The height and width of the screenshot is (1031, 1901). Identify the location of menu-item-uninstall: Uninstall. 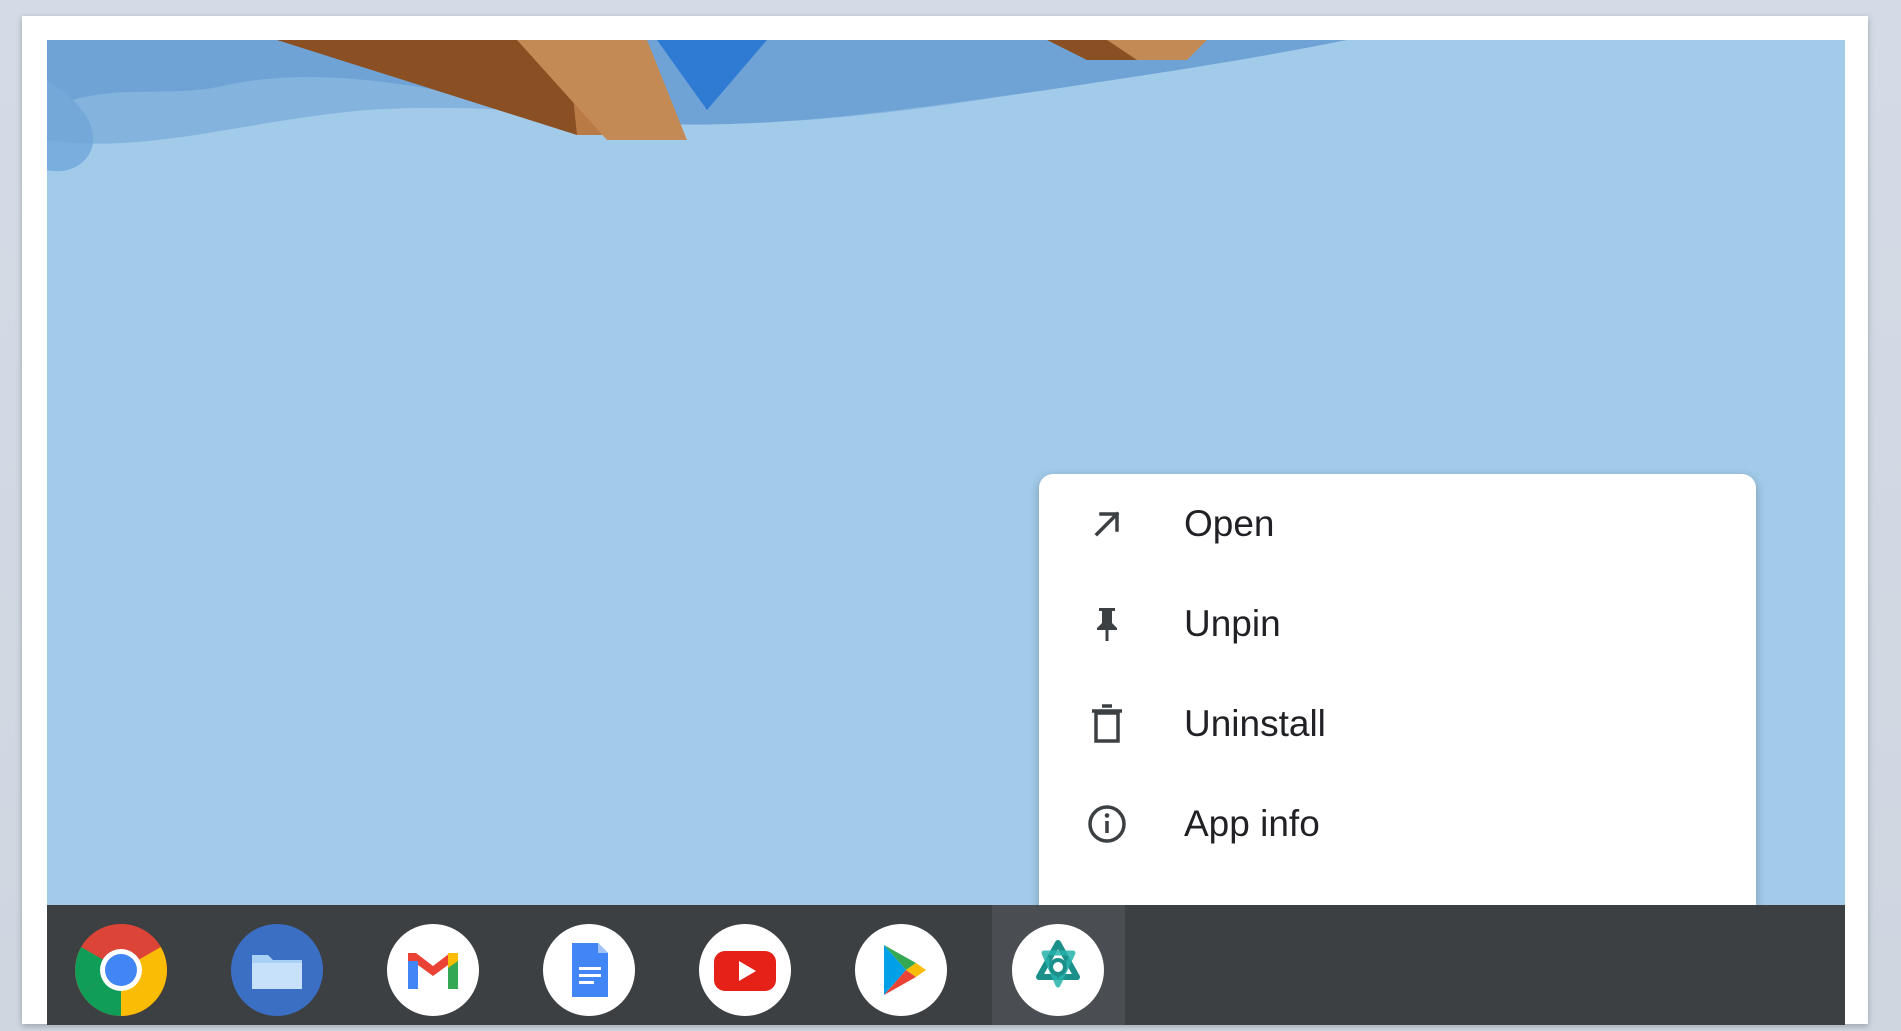
(1397, 724).